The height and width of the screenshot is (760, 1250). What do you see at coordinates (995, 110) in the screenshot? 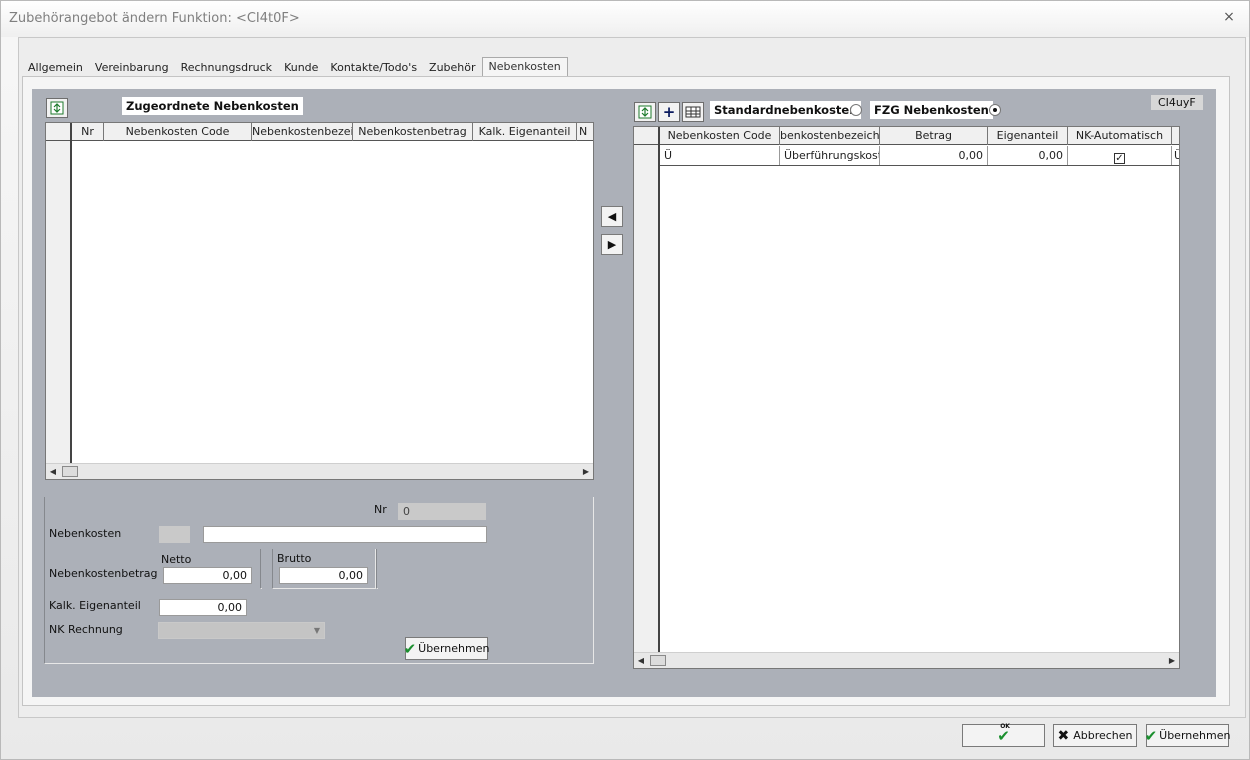
I see `fzg-costs-radio` at bounding box center [995, 110].